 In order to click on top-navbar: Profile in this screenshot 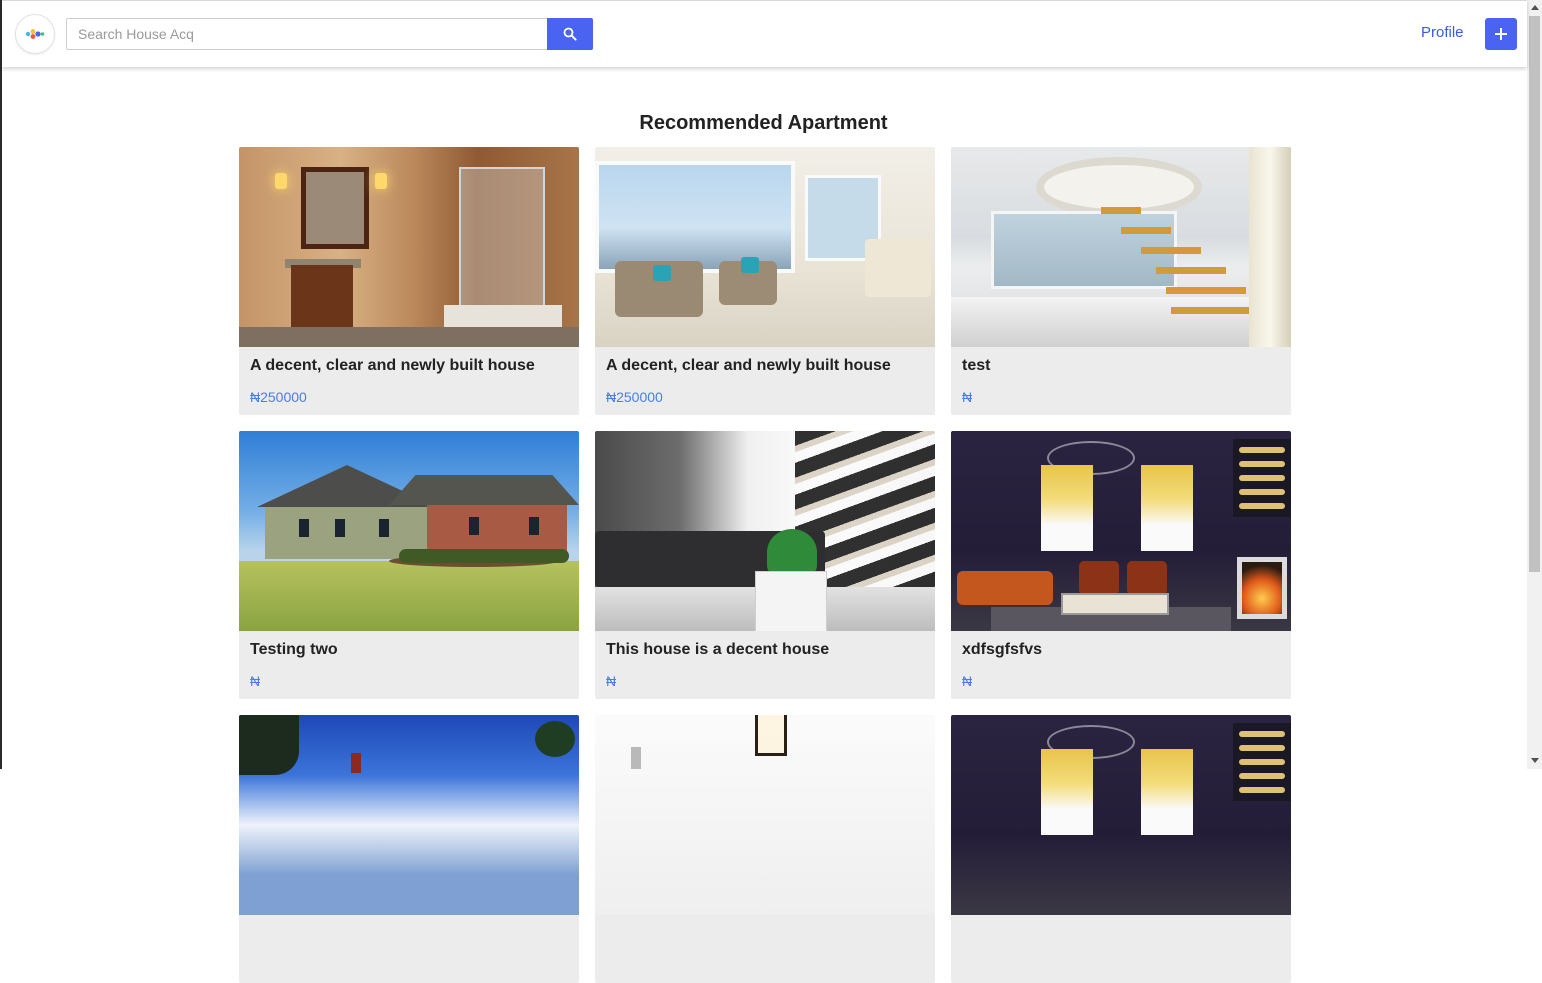, I will do `click(764, 33)`.